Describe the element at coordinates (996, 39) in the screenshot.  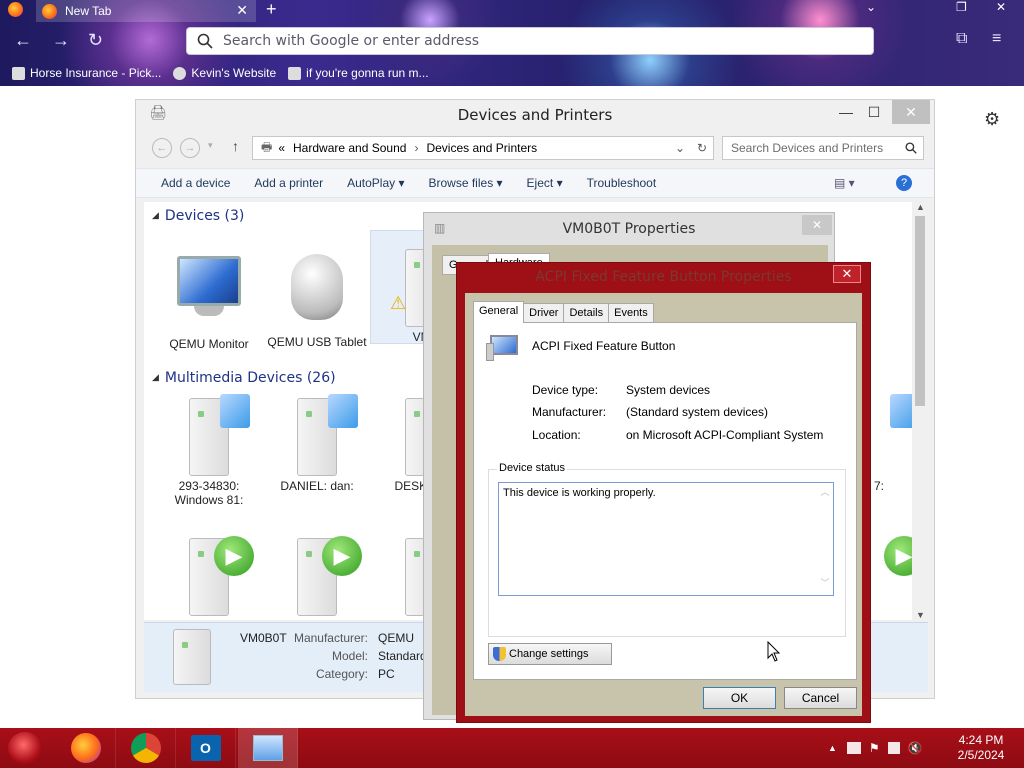
I see `menu-icon: ≡` at that location.